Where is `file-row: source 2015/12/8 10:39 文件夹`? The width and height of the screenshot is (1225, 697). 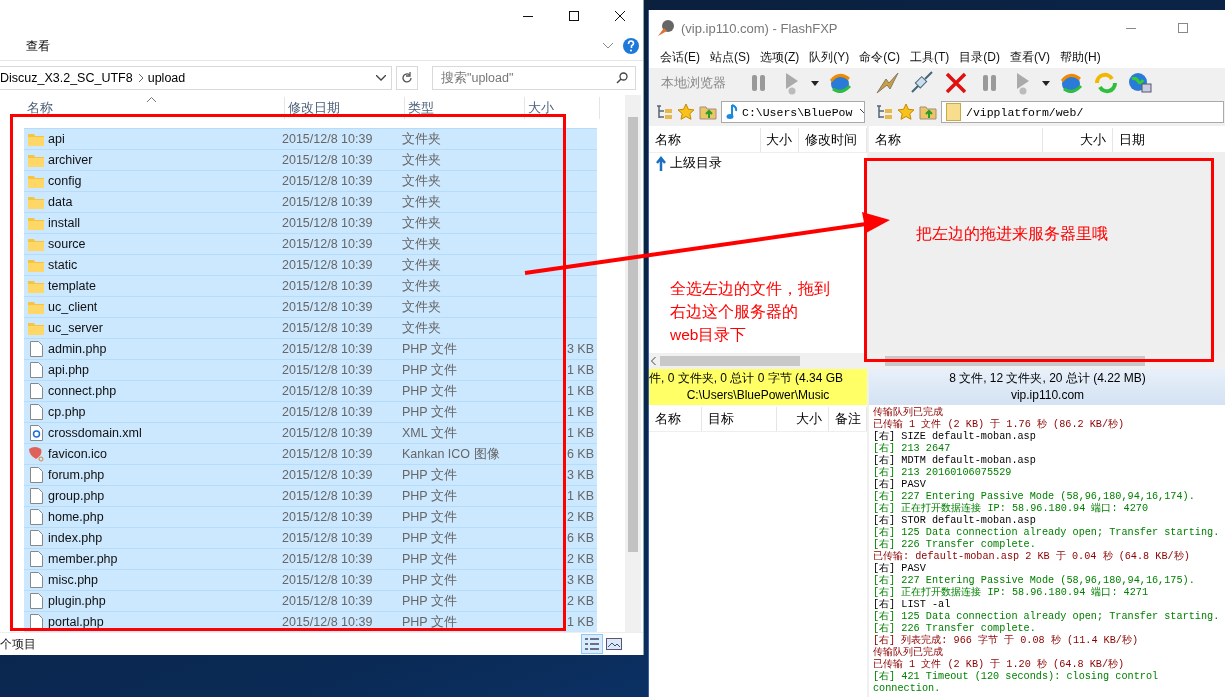
file-row: source 2015/12/8 10:39 文件夹 is located at coordinates (310, 243).